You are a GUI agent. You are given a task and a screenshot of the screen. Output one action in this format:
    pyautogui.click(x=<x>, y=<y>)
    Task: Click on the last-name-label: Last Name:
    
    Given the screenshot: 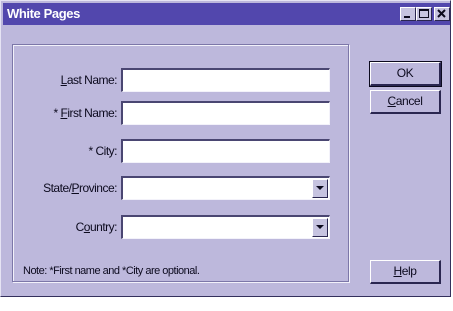 What is the action you would take?
    pyautogui.click(x=89, y=80)
    